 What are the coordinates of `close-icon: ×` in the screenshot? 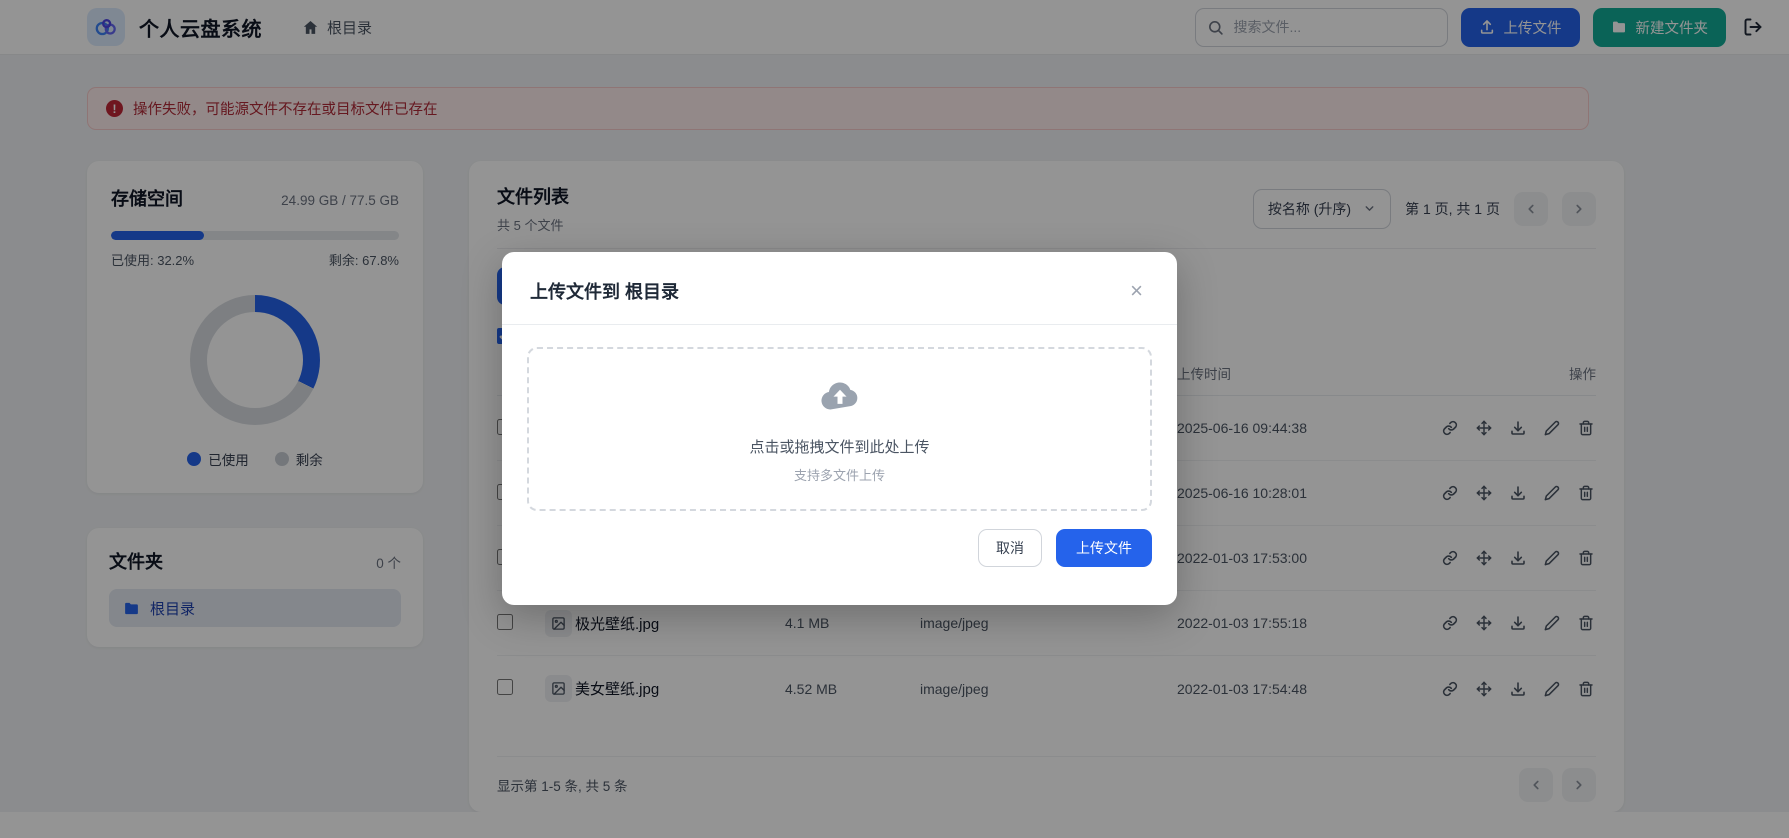 It's located at (1136, 291).